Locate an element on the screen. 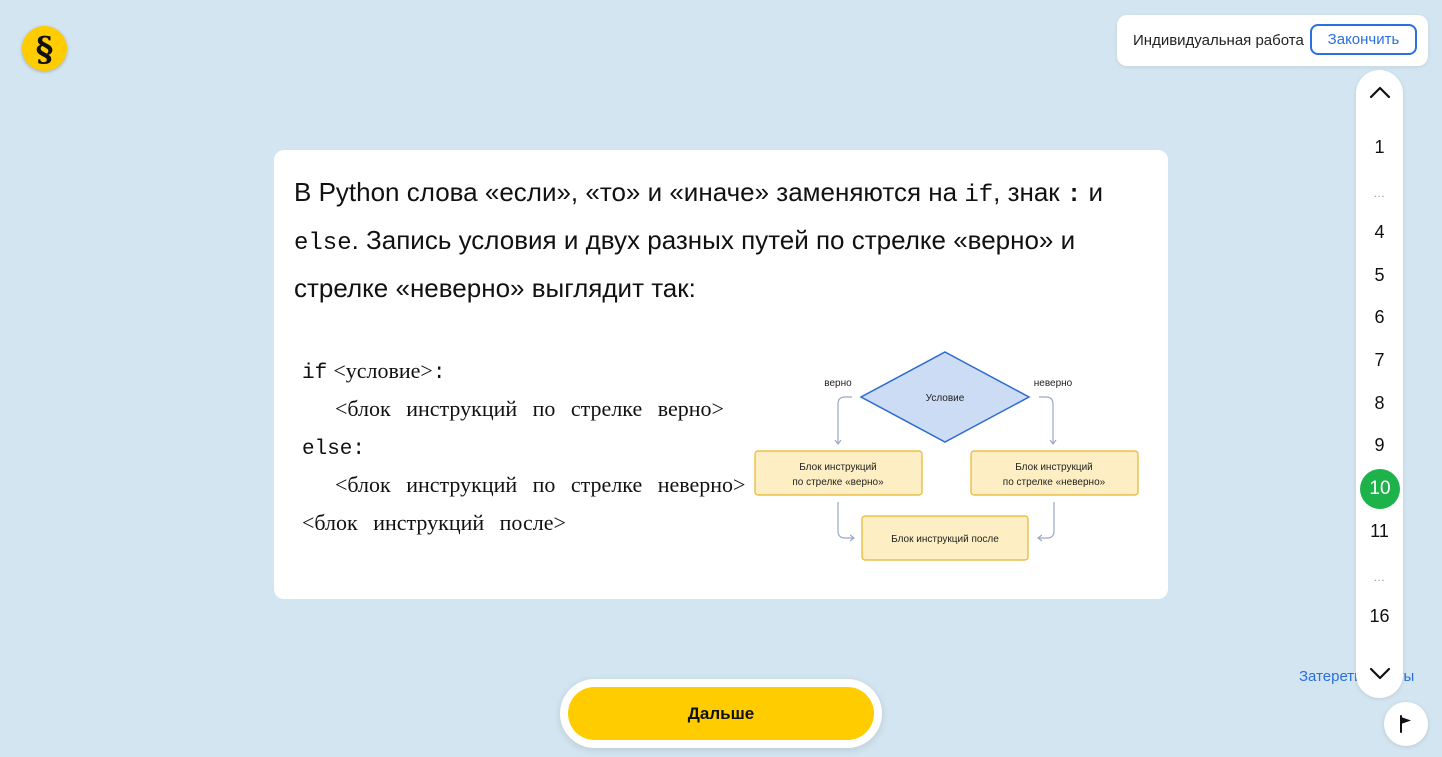  logo-glyph: § is located at coordinates (44, 49).